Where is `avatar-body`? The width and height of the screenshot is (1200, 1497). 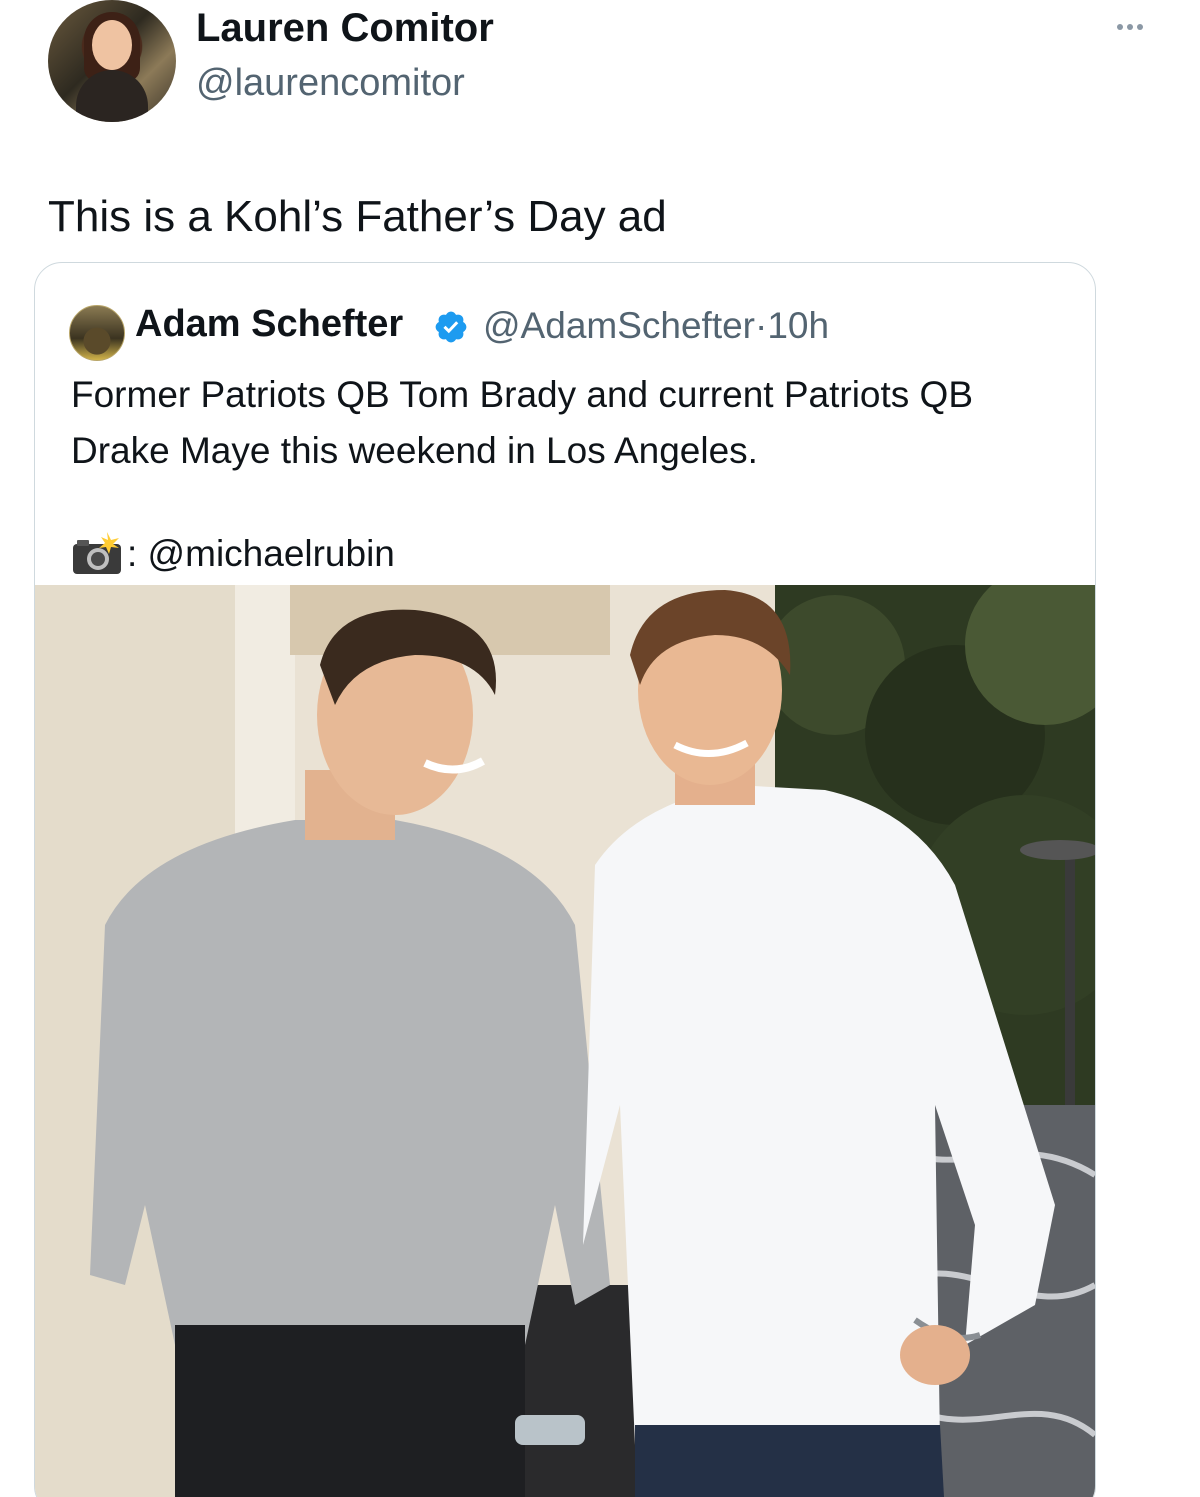 avatar-body is located at coordinates (112, 96).